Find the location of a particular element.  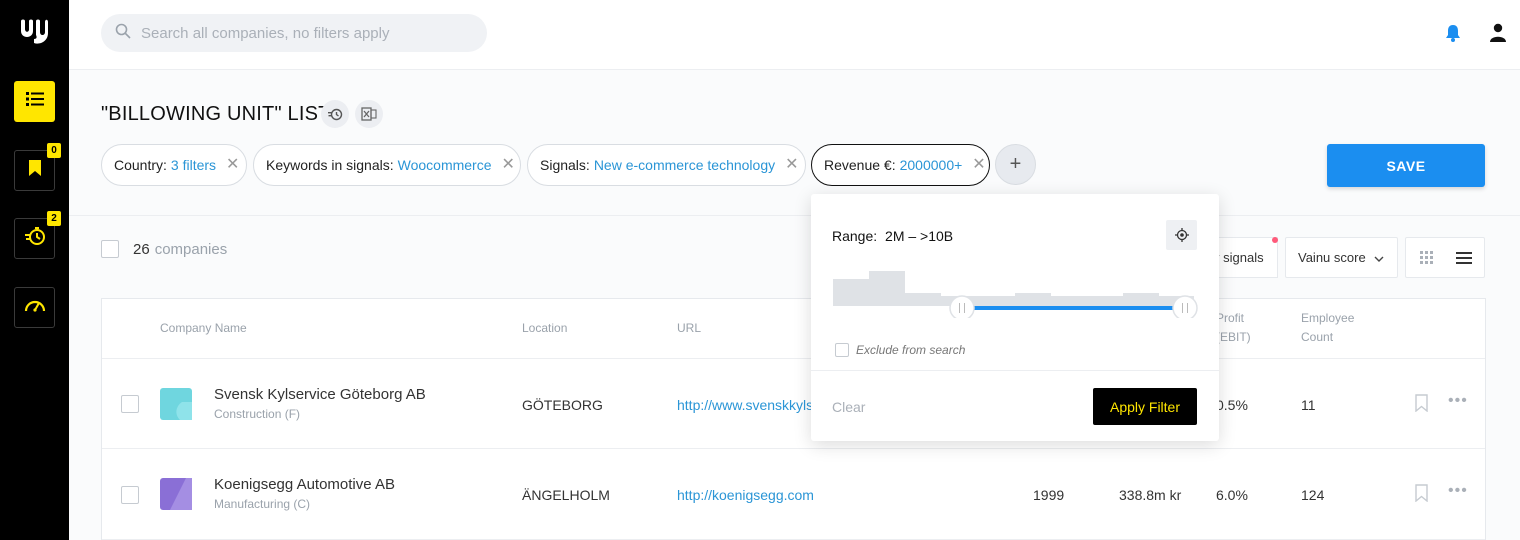

apply-filter-button: Apply Filter is located at coordinates (1145, 406).